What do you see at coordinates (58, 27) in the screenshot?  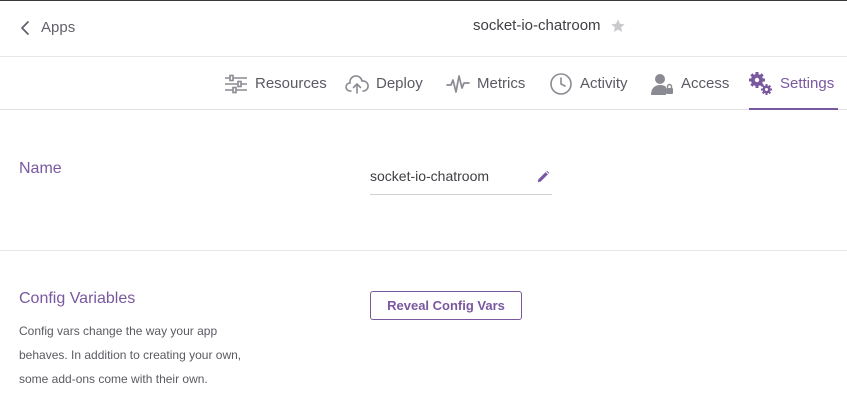 I see `back-label: Apps` at bounding box center [58, 27].